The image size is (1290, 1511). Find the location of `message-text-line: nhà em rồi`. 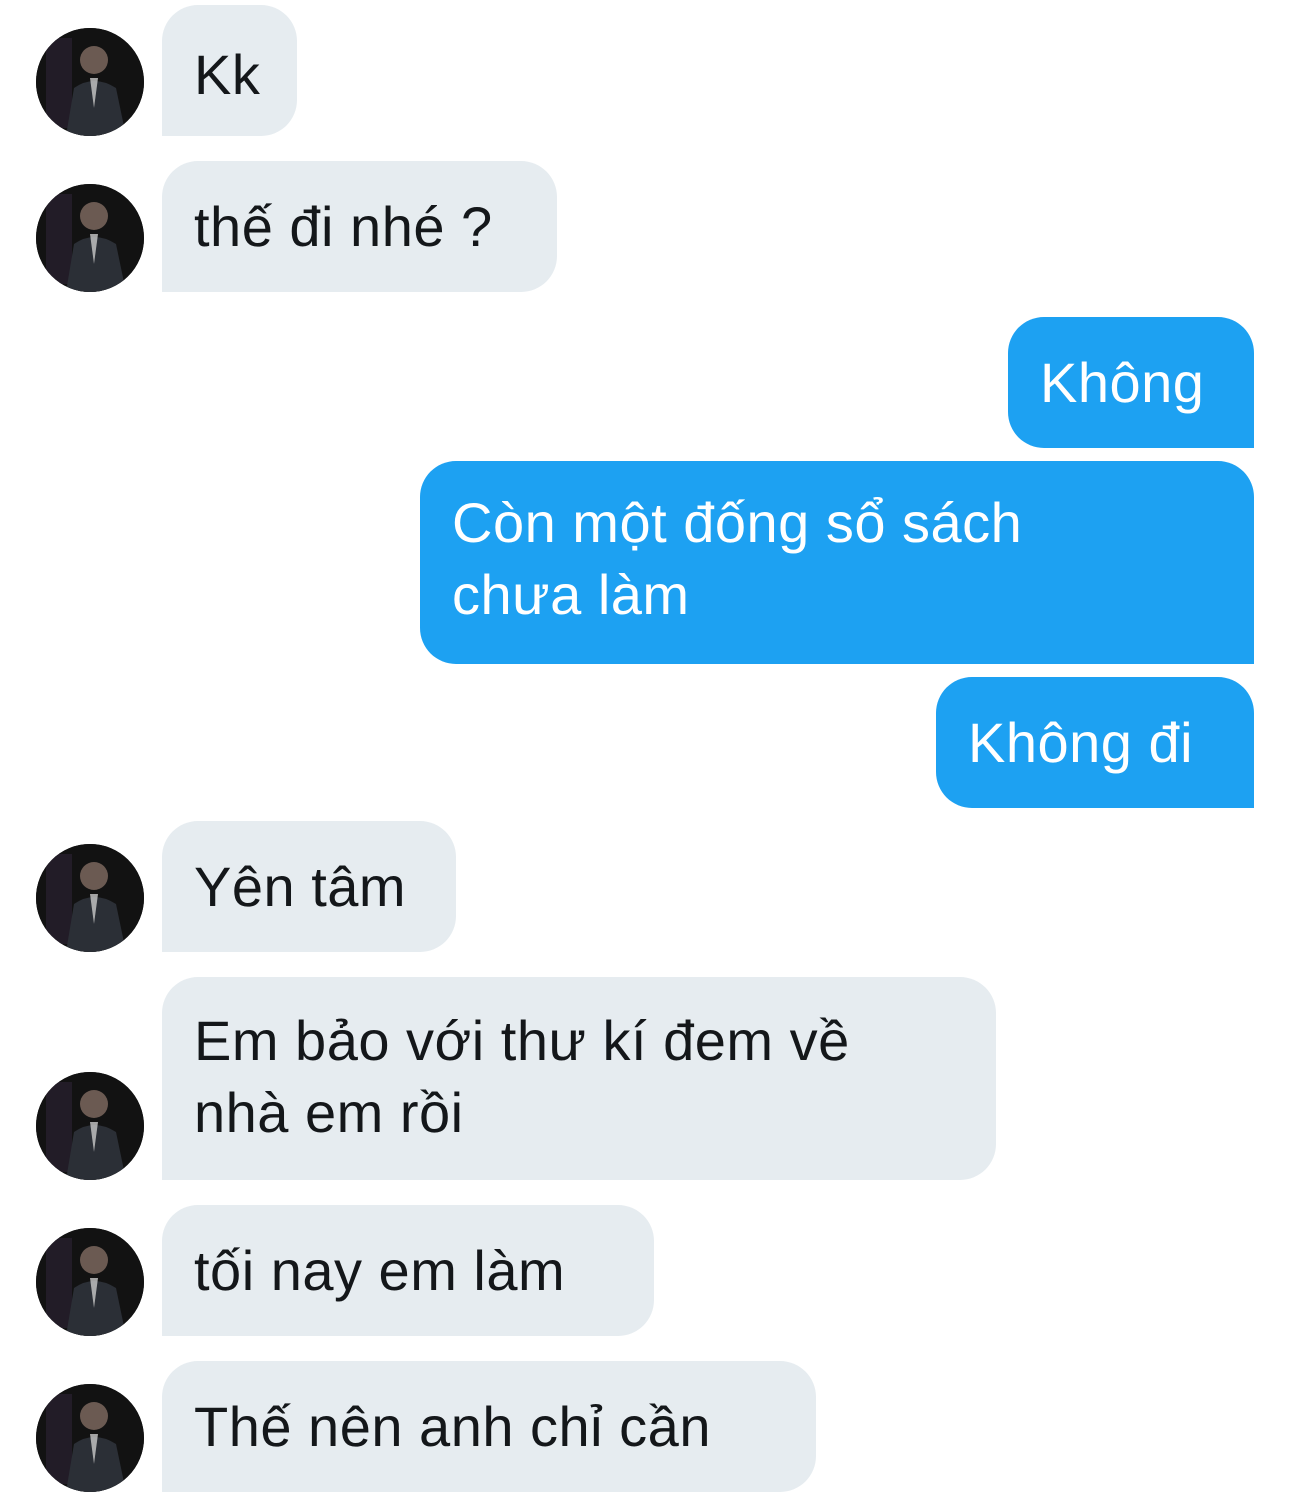

message-text-line: nhà em rồi is located at coordinates (329, 1112).